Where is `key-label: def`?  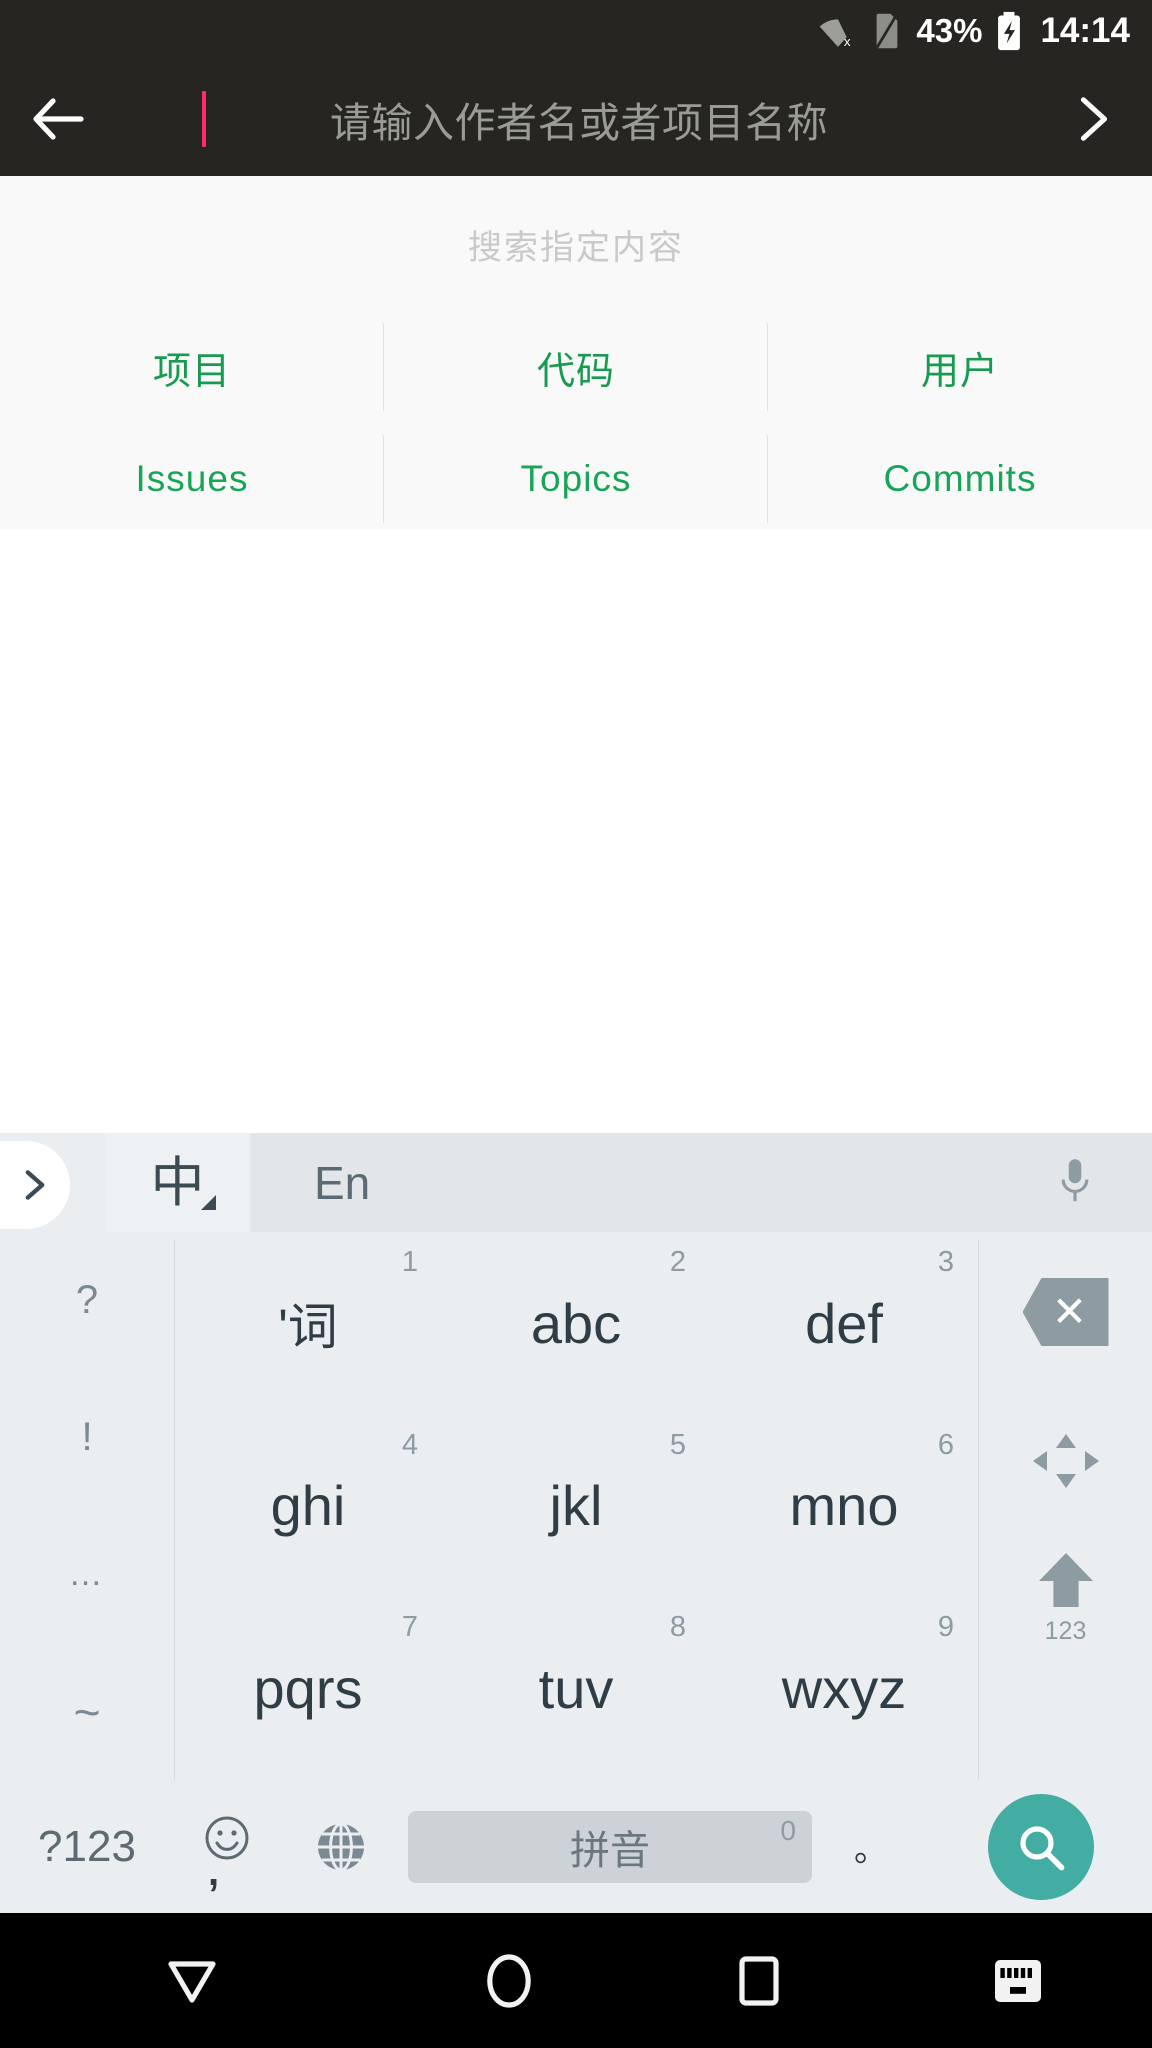
key-label: def is located at coordinates (844, 1323).